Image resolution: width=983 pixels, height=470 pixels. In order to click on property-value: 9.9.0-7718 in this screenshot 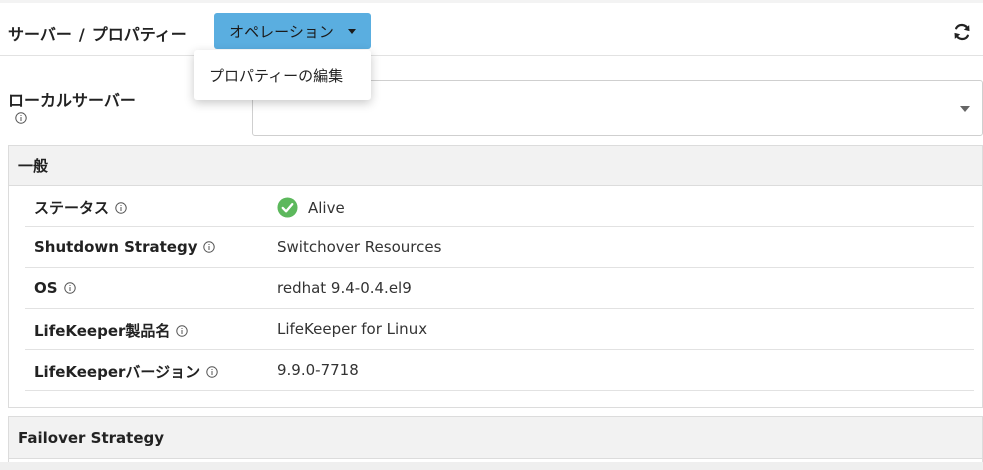, I will do `click(318, 370)`.